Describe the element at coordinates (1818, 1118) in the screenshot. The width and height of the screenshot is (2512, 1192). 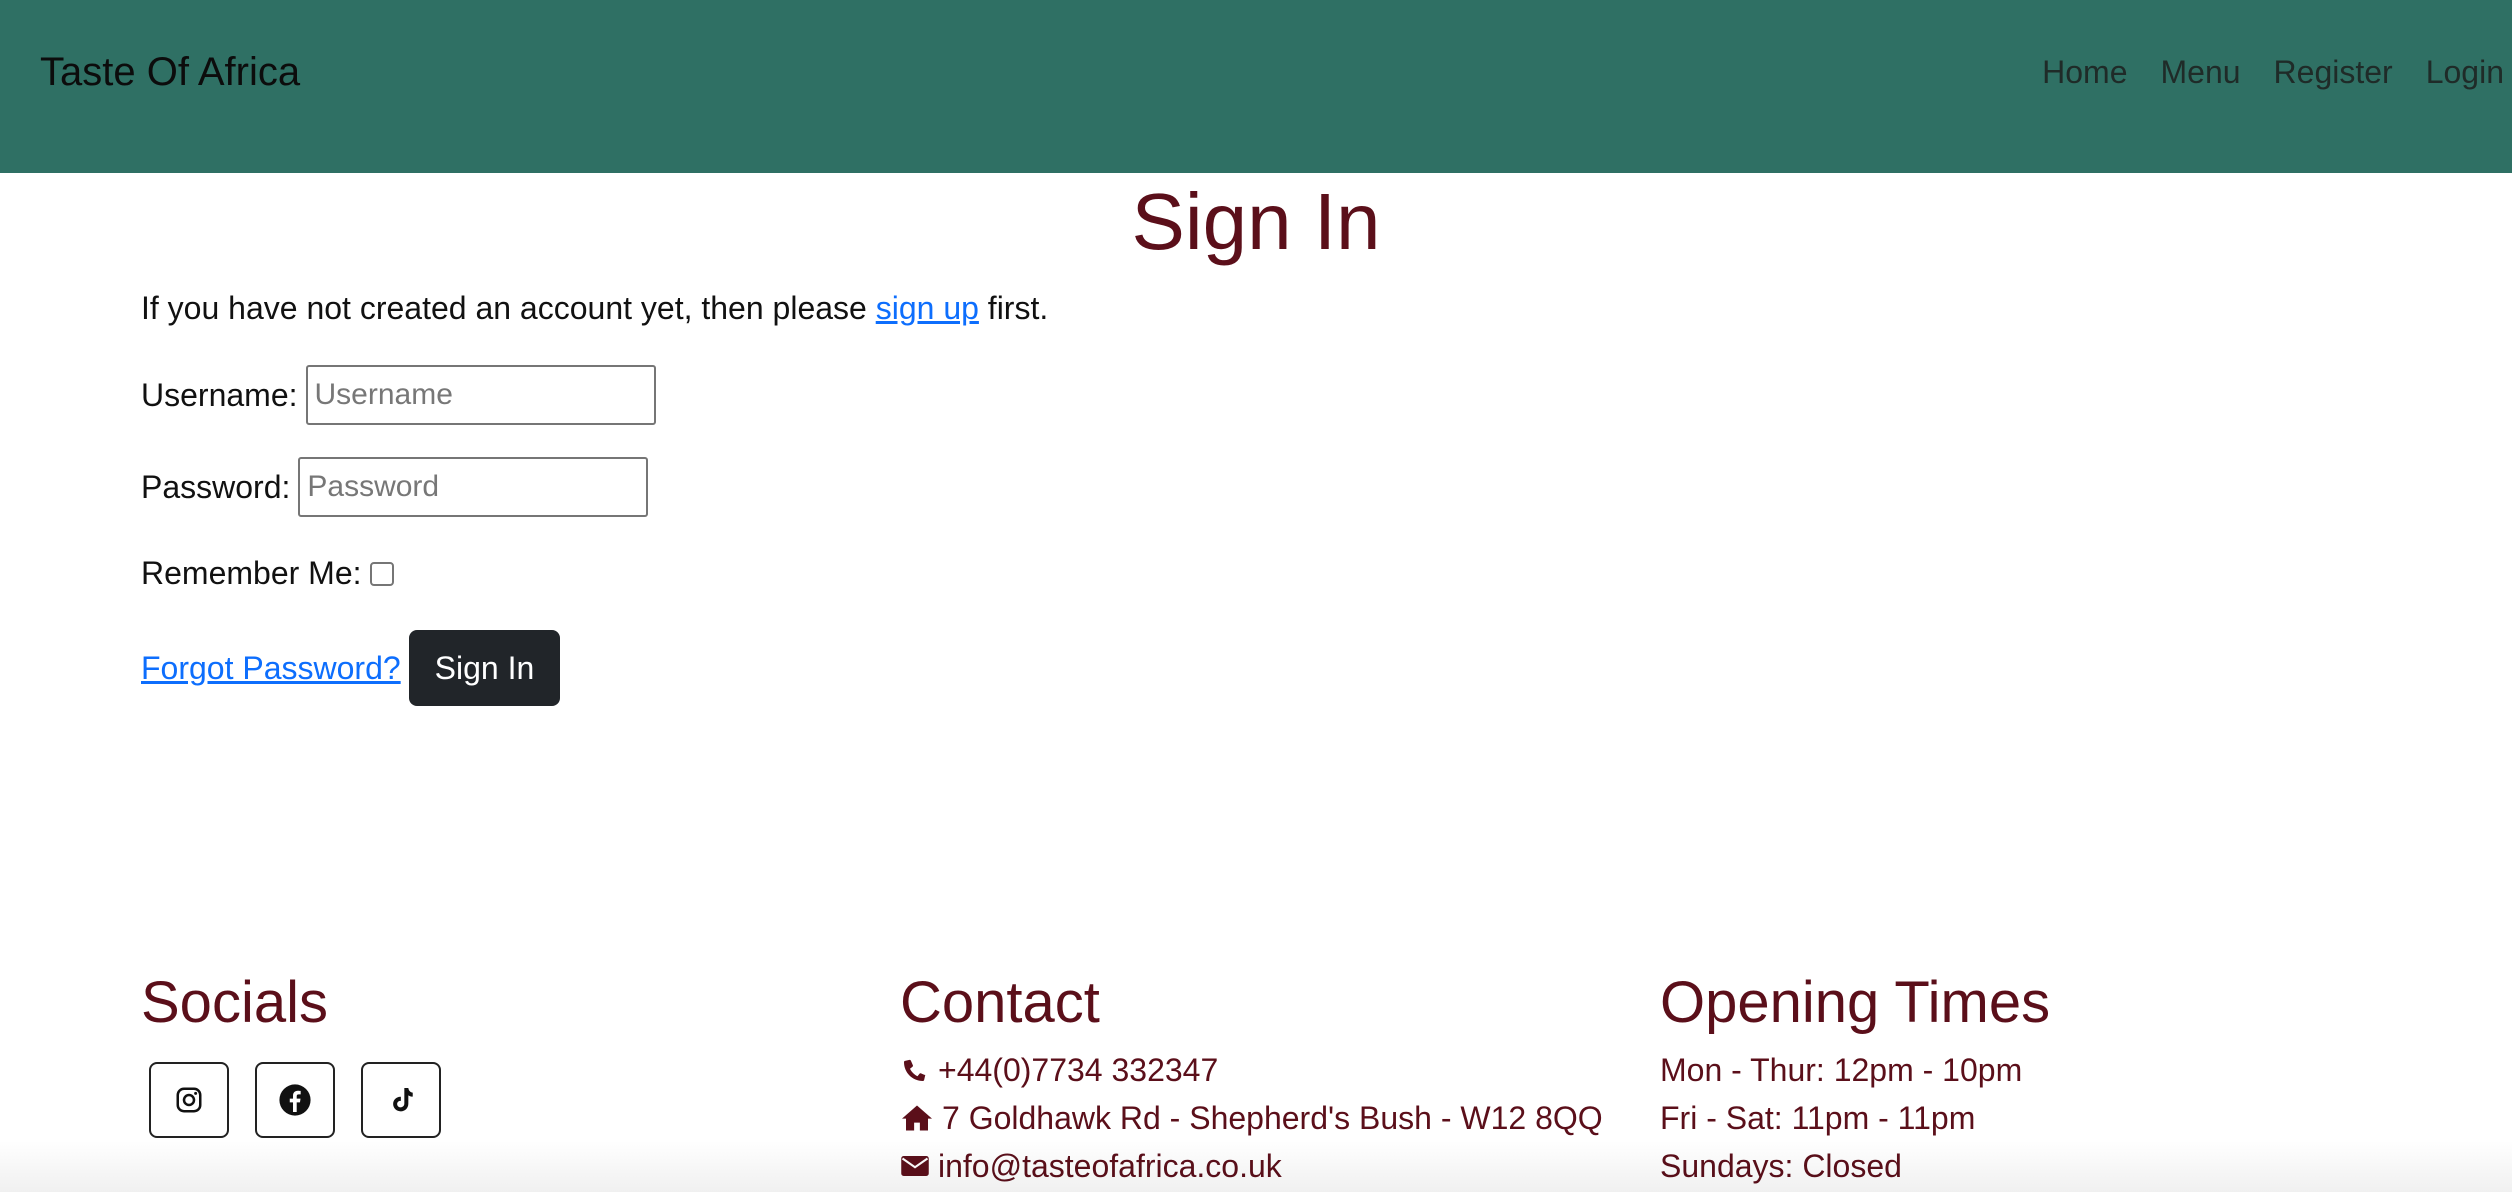
I see `opening-times-line: Fri - Sat: 11pm - 11pm` at that location.